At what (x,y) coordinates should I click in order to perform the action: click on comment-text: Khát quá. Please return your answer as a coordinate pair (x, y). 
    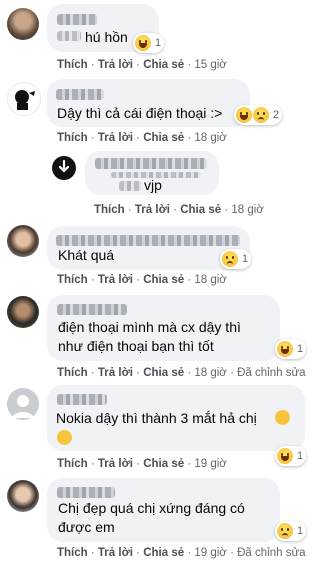
    Looking at the image, I should click on (86, 255).